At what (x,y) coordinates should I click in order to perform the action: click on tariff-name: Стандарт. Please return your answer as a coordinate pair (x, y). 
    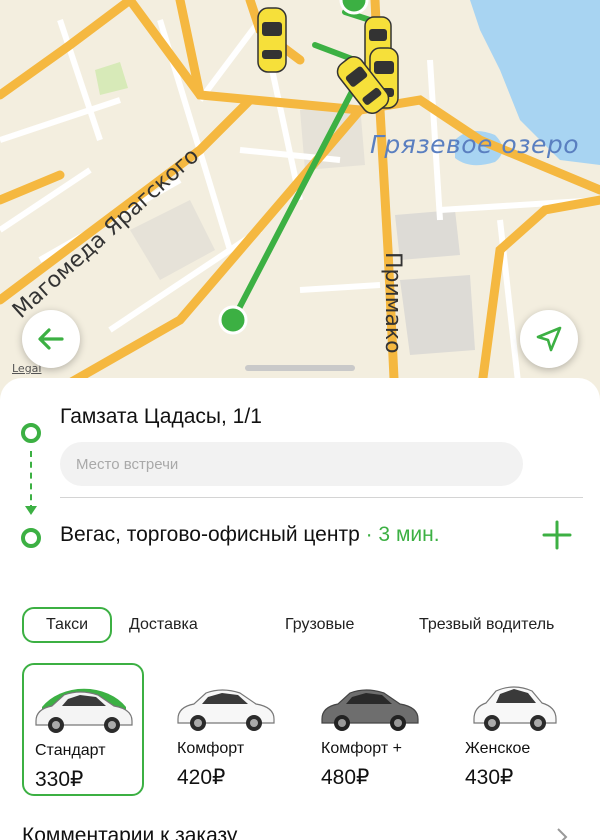
    Looking at the image, I should click on (70, 750).